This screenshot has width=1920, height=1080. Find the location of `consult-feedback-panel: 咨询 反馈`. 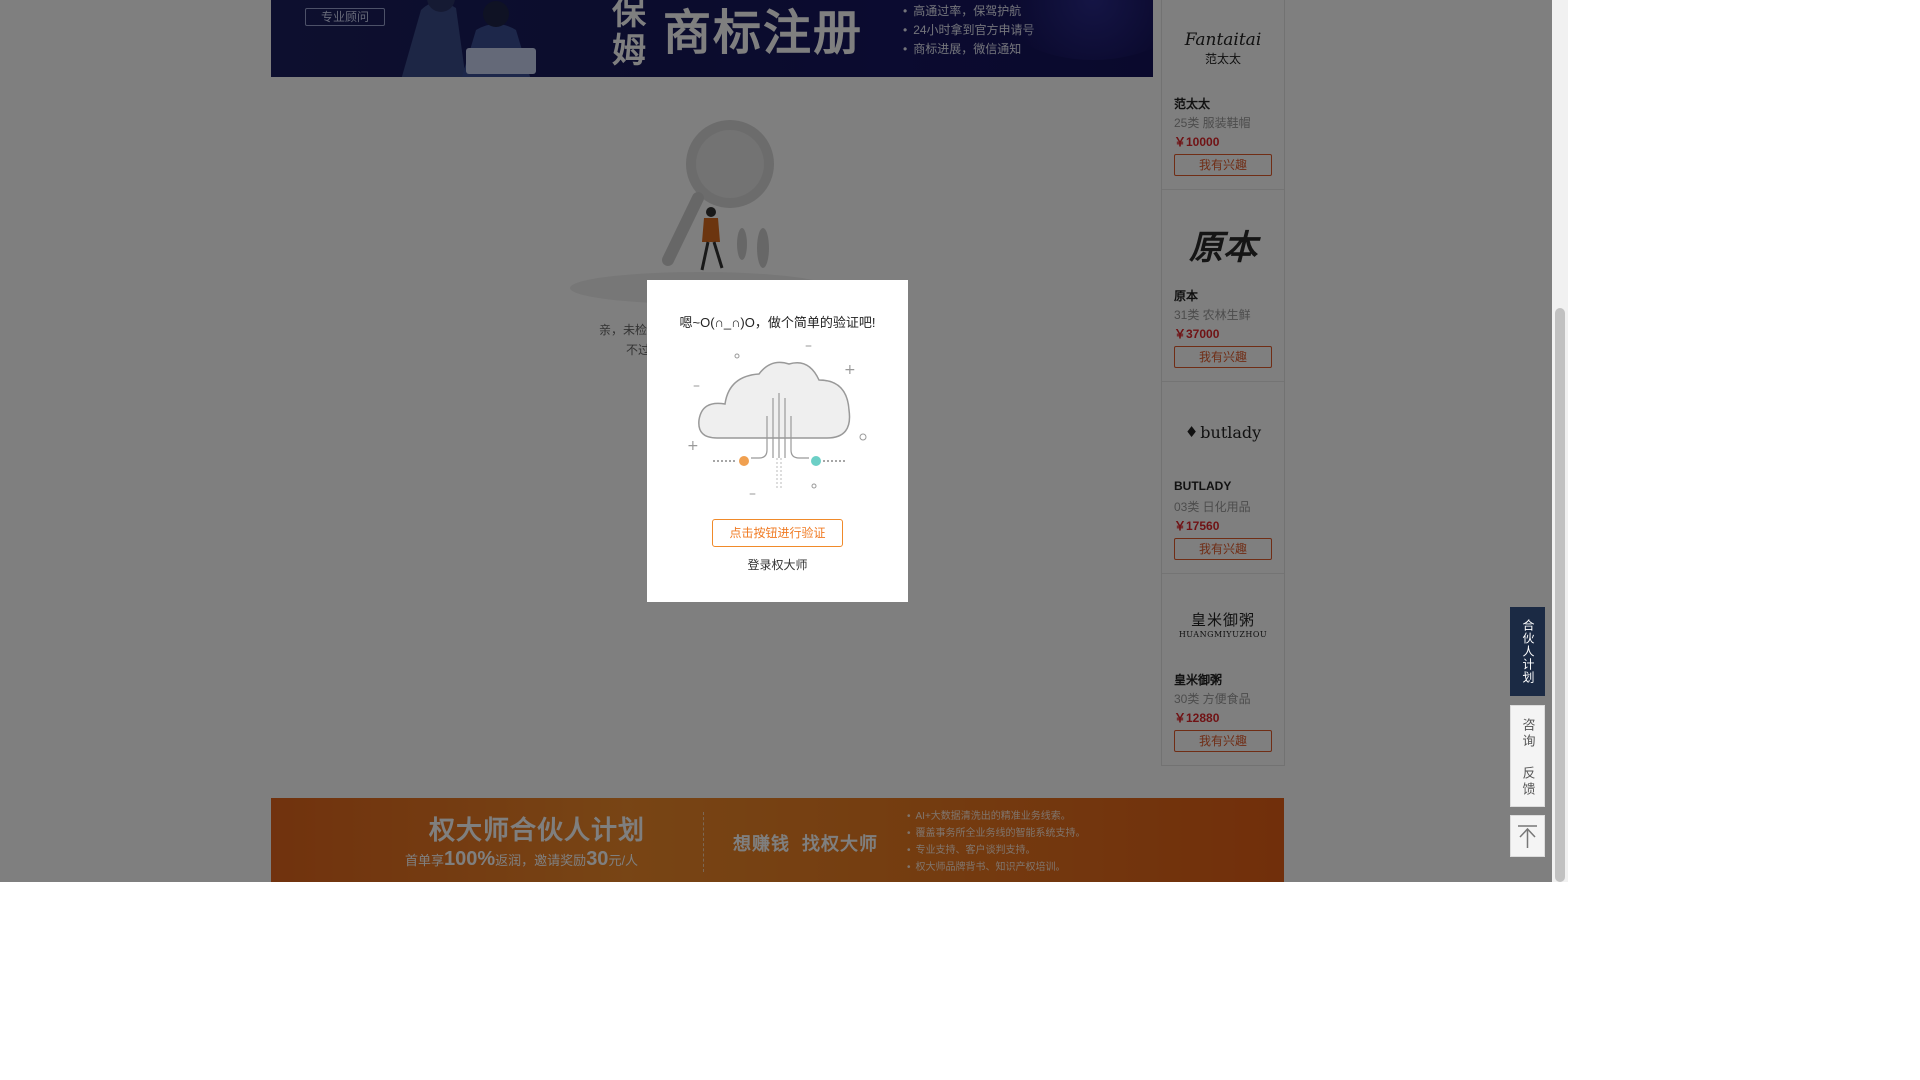

consult-feedback-panel: 咨询 反馈 is located at coordinates (1527, 756).